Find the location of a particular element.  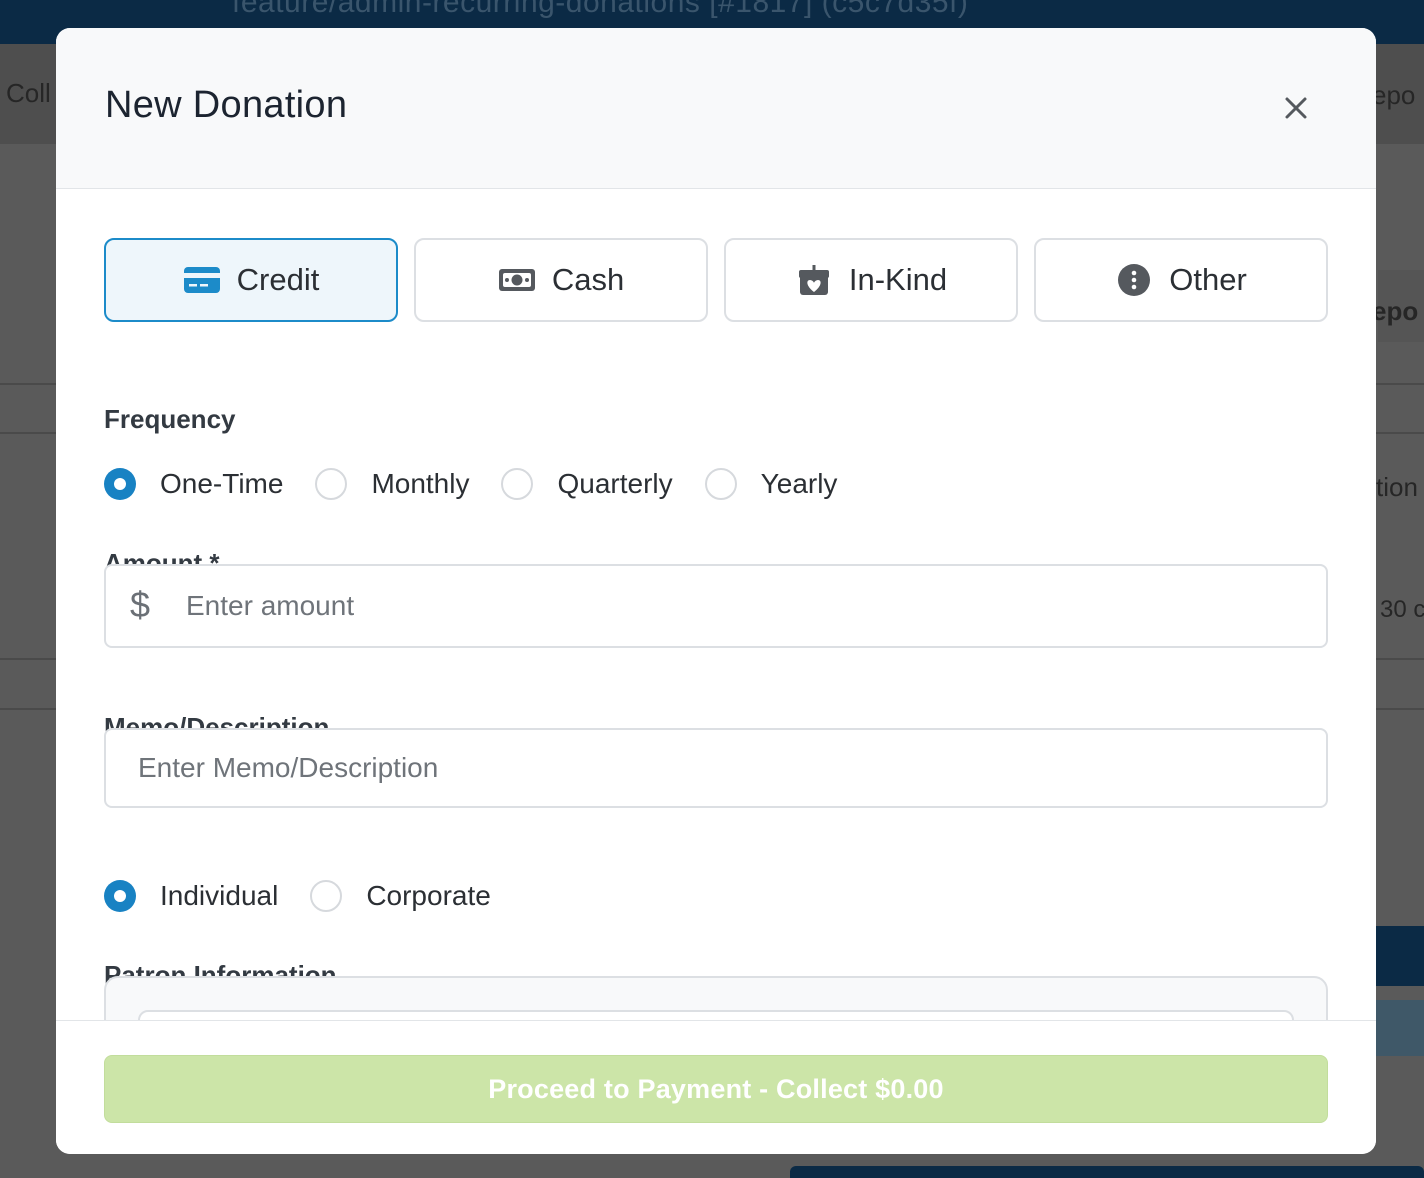

modal-title: New Donation is located at coordinates (226, 105).